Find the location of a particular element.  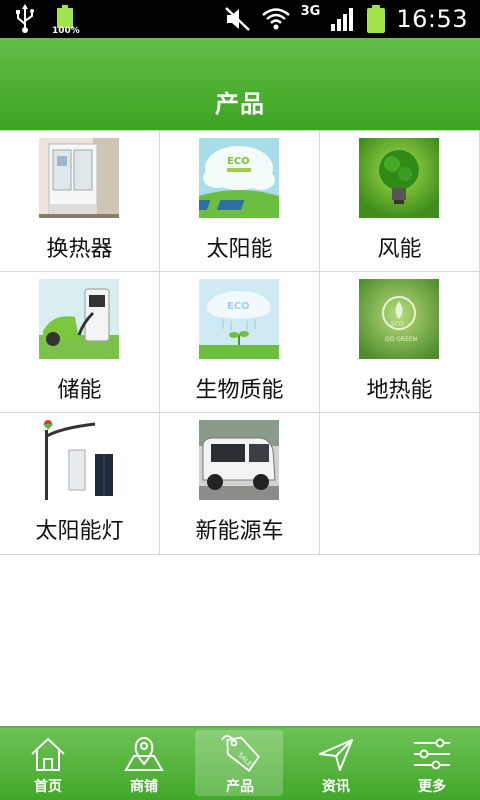

nav-item-home: 首页 is located at coordinates (48, 764).